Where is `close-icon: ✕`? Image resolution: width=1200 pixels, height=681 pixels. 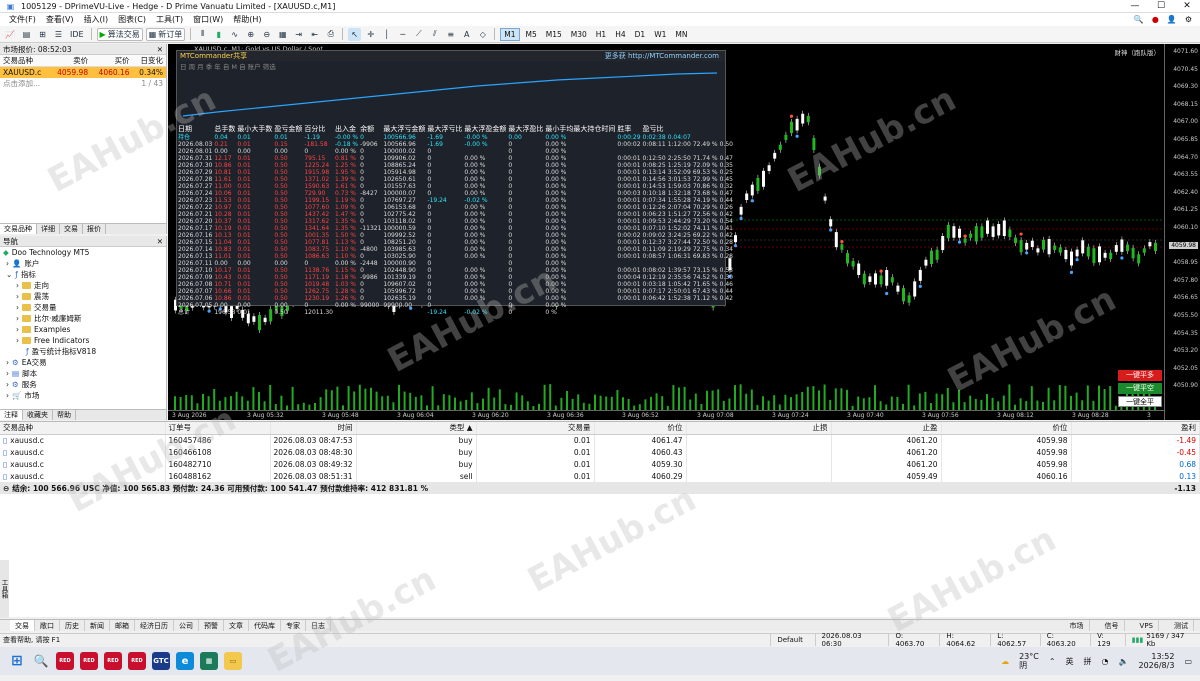
close-icon: ✕ is located at coordinates (160, 49).